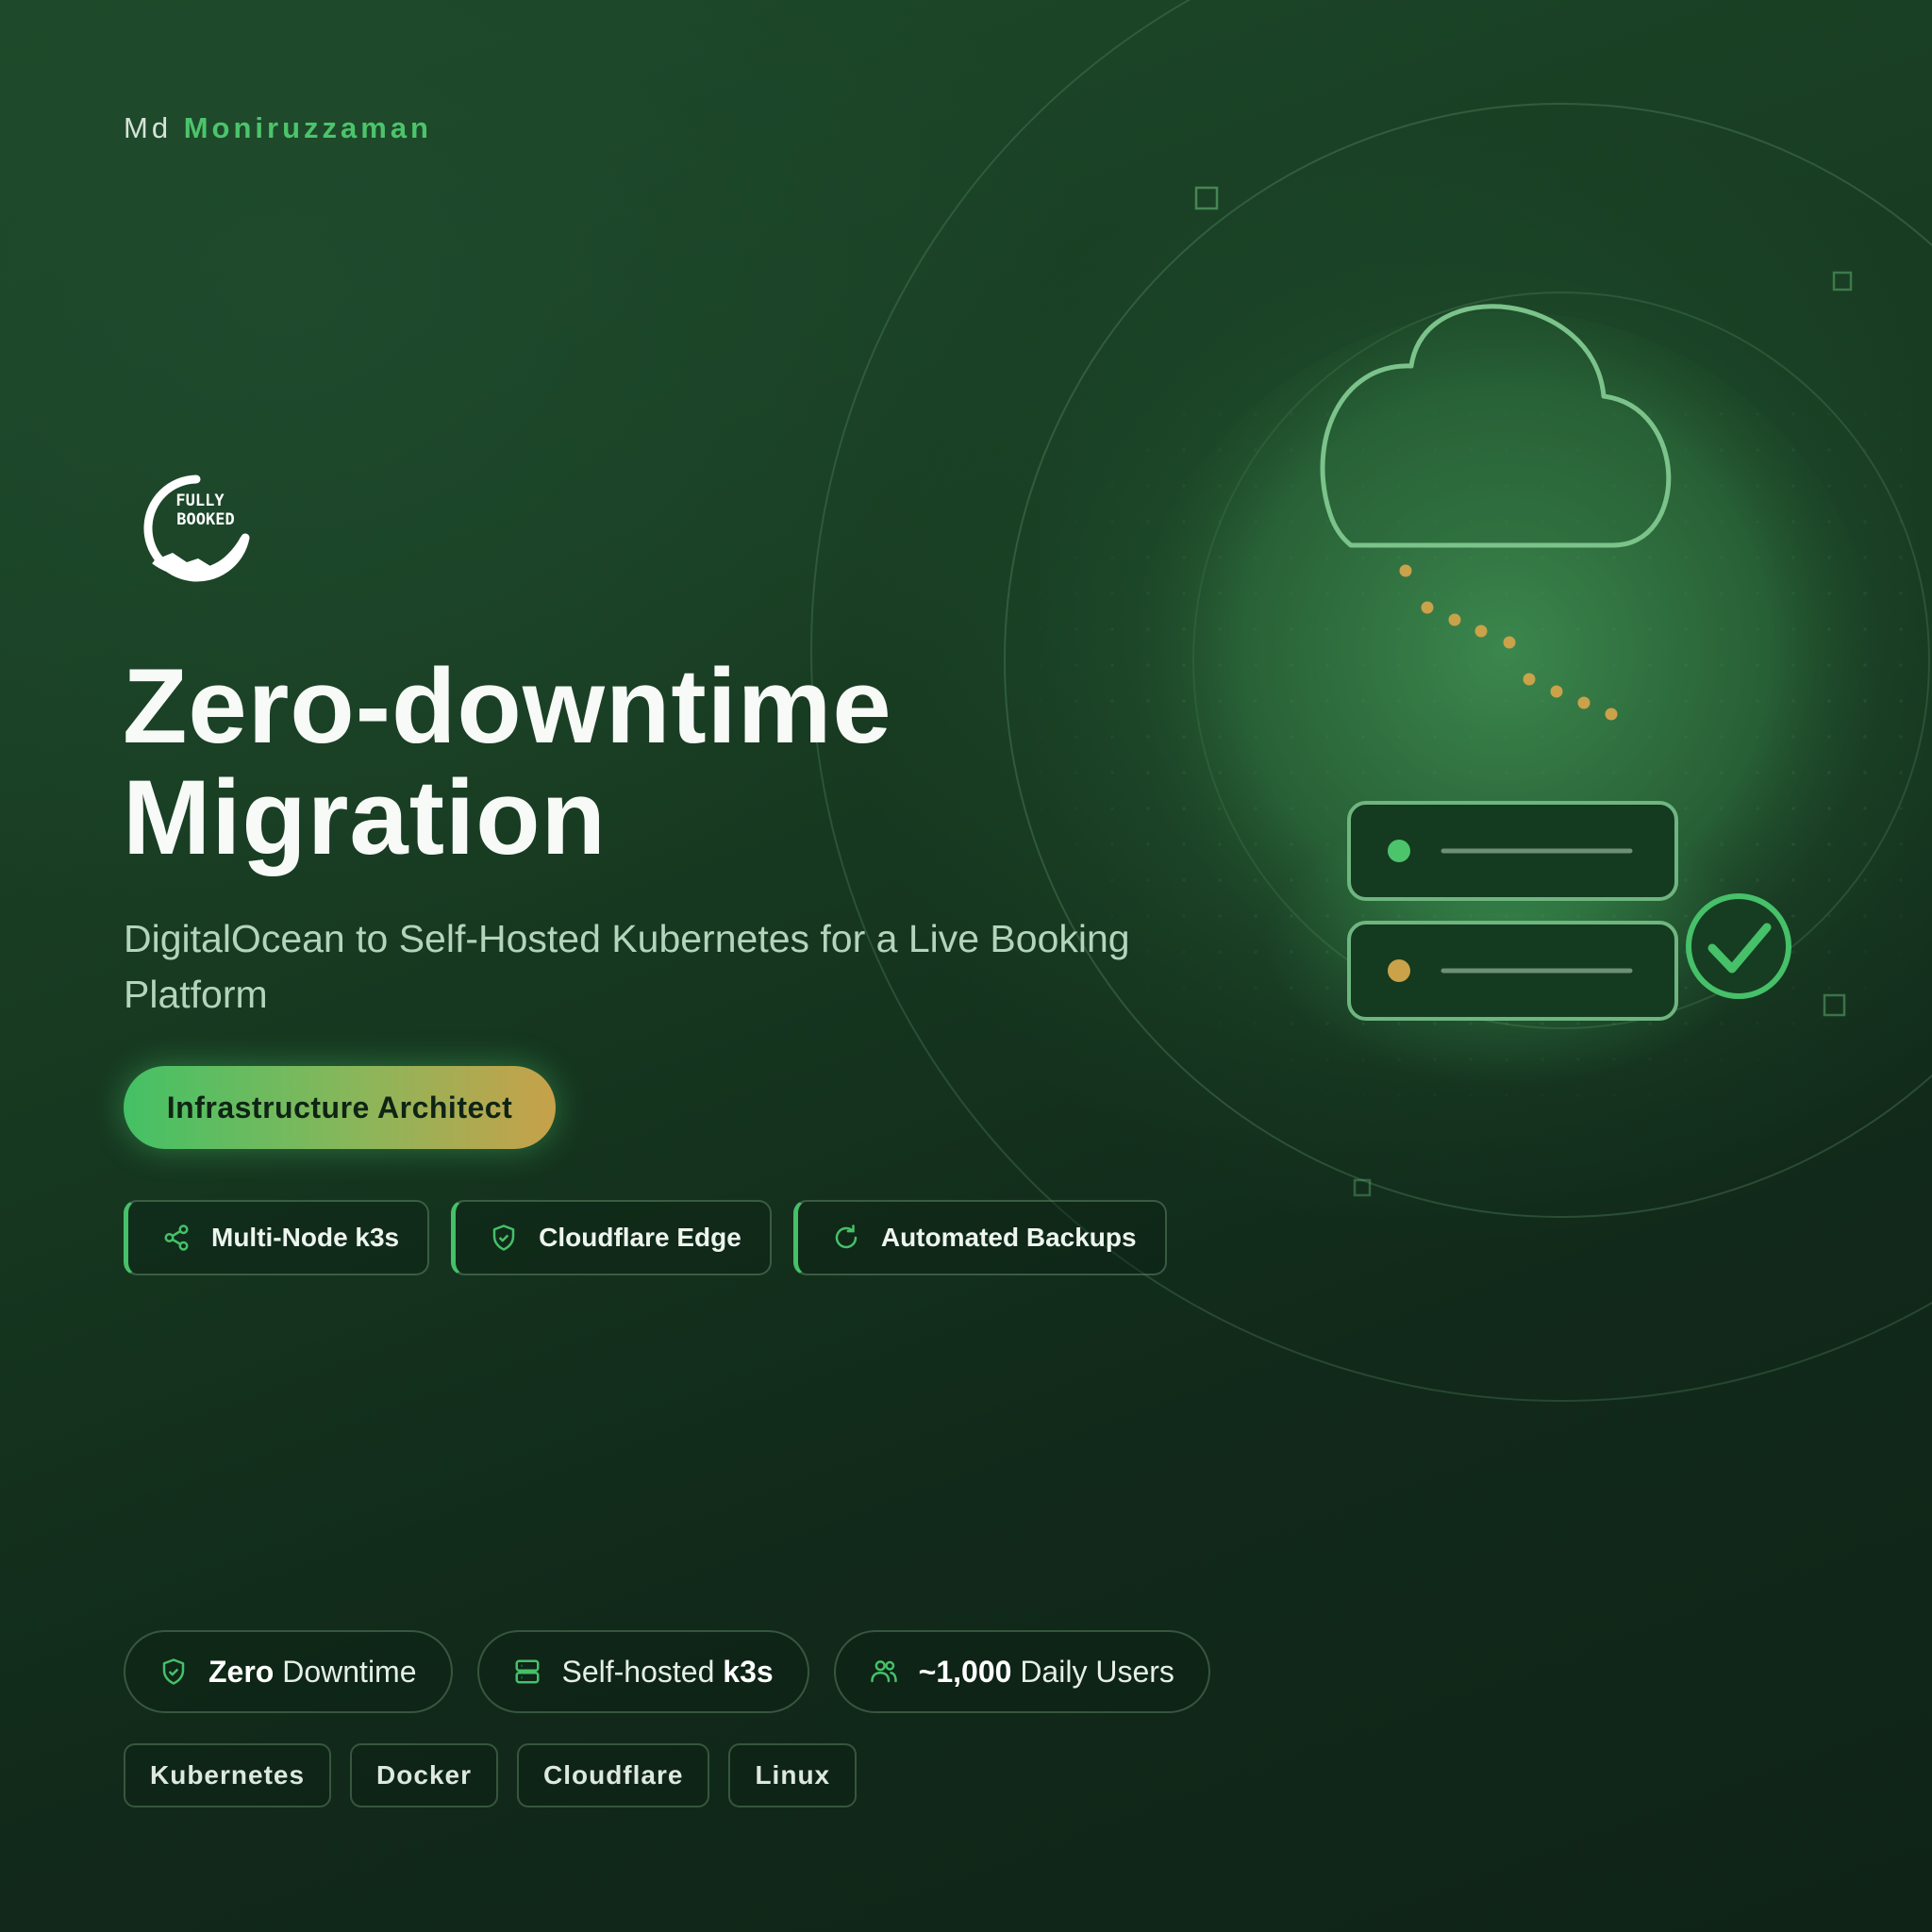  What do you see at coordinates (527, 1672) in the screenshot?
I see `server-icon` at bounding box center [527, 1672].